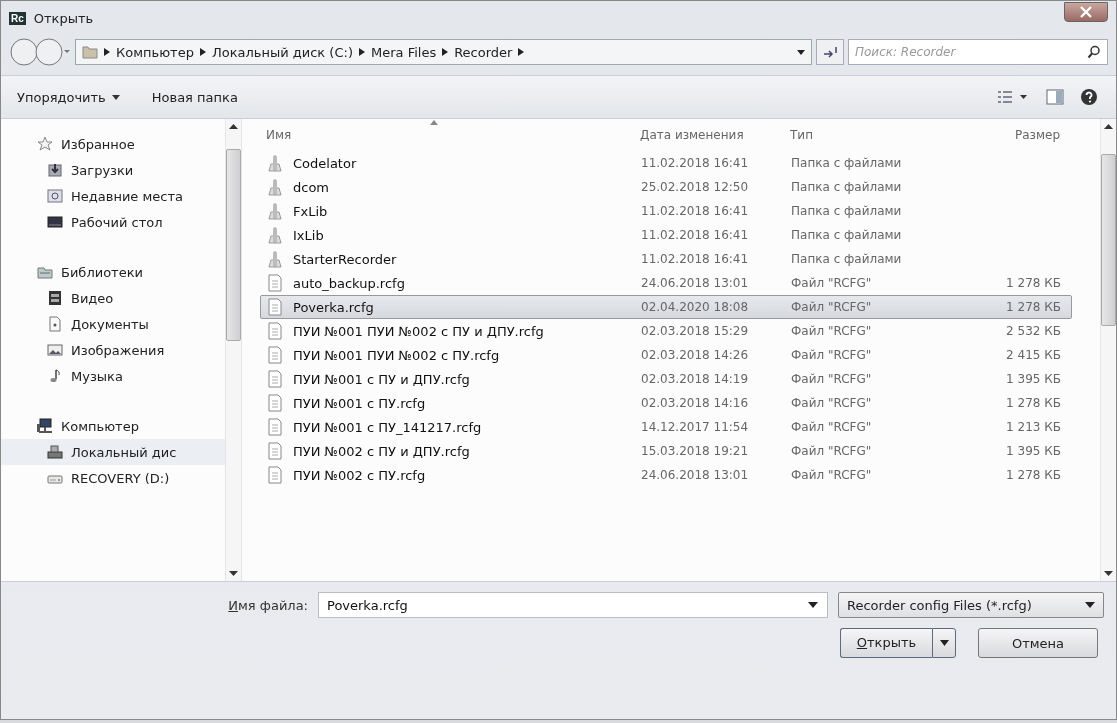 This screenshot has width=1117, height=723. Describe the element at coordinates (45, 426) in the screenshot. I see `computer-icon` at that location.